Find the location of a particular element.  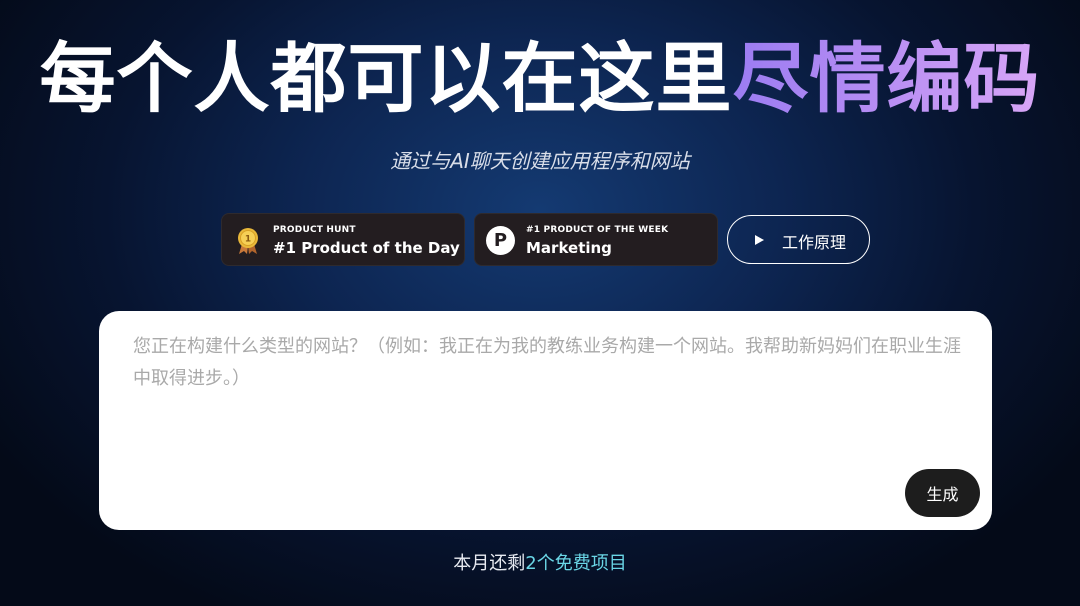

how-it-works-button: 工作原理 is located at coordinates (798, 239).